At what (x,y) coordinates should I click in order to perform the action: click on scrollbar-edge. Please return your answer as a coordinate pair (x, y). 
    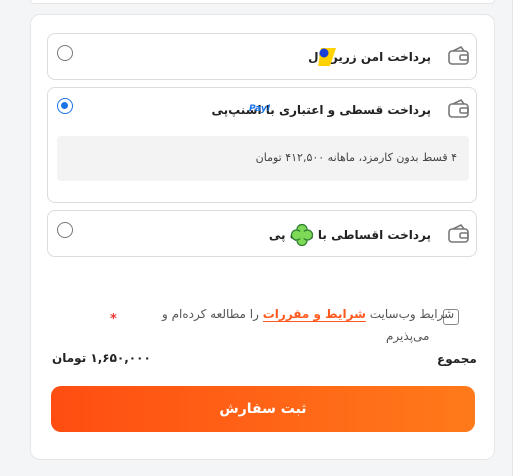
    Looking at the image, I should click on (514, 238).